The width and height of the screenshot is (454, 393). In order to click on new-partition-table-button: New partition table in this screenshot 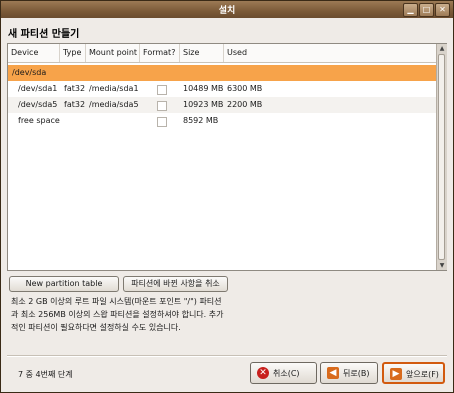, I will do `click(64, 284)`.